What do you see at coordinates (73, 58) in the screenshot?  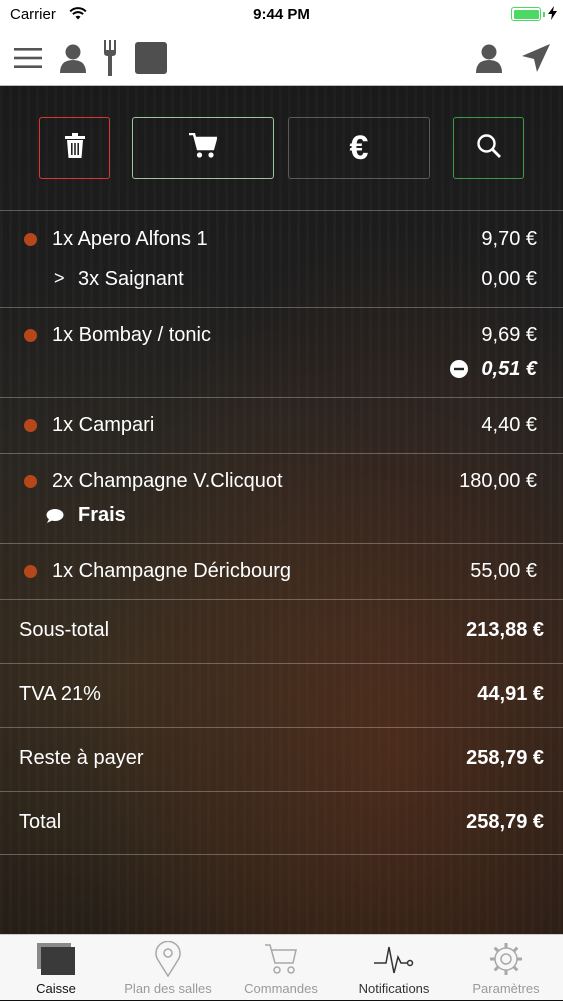 I see `user-icon` at bounding box center [73, 58].